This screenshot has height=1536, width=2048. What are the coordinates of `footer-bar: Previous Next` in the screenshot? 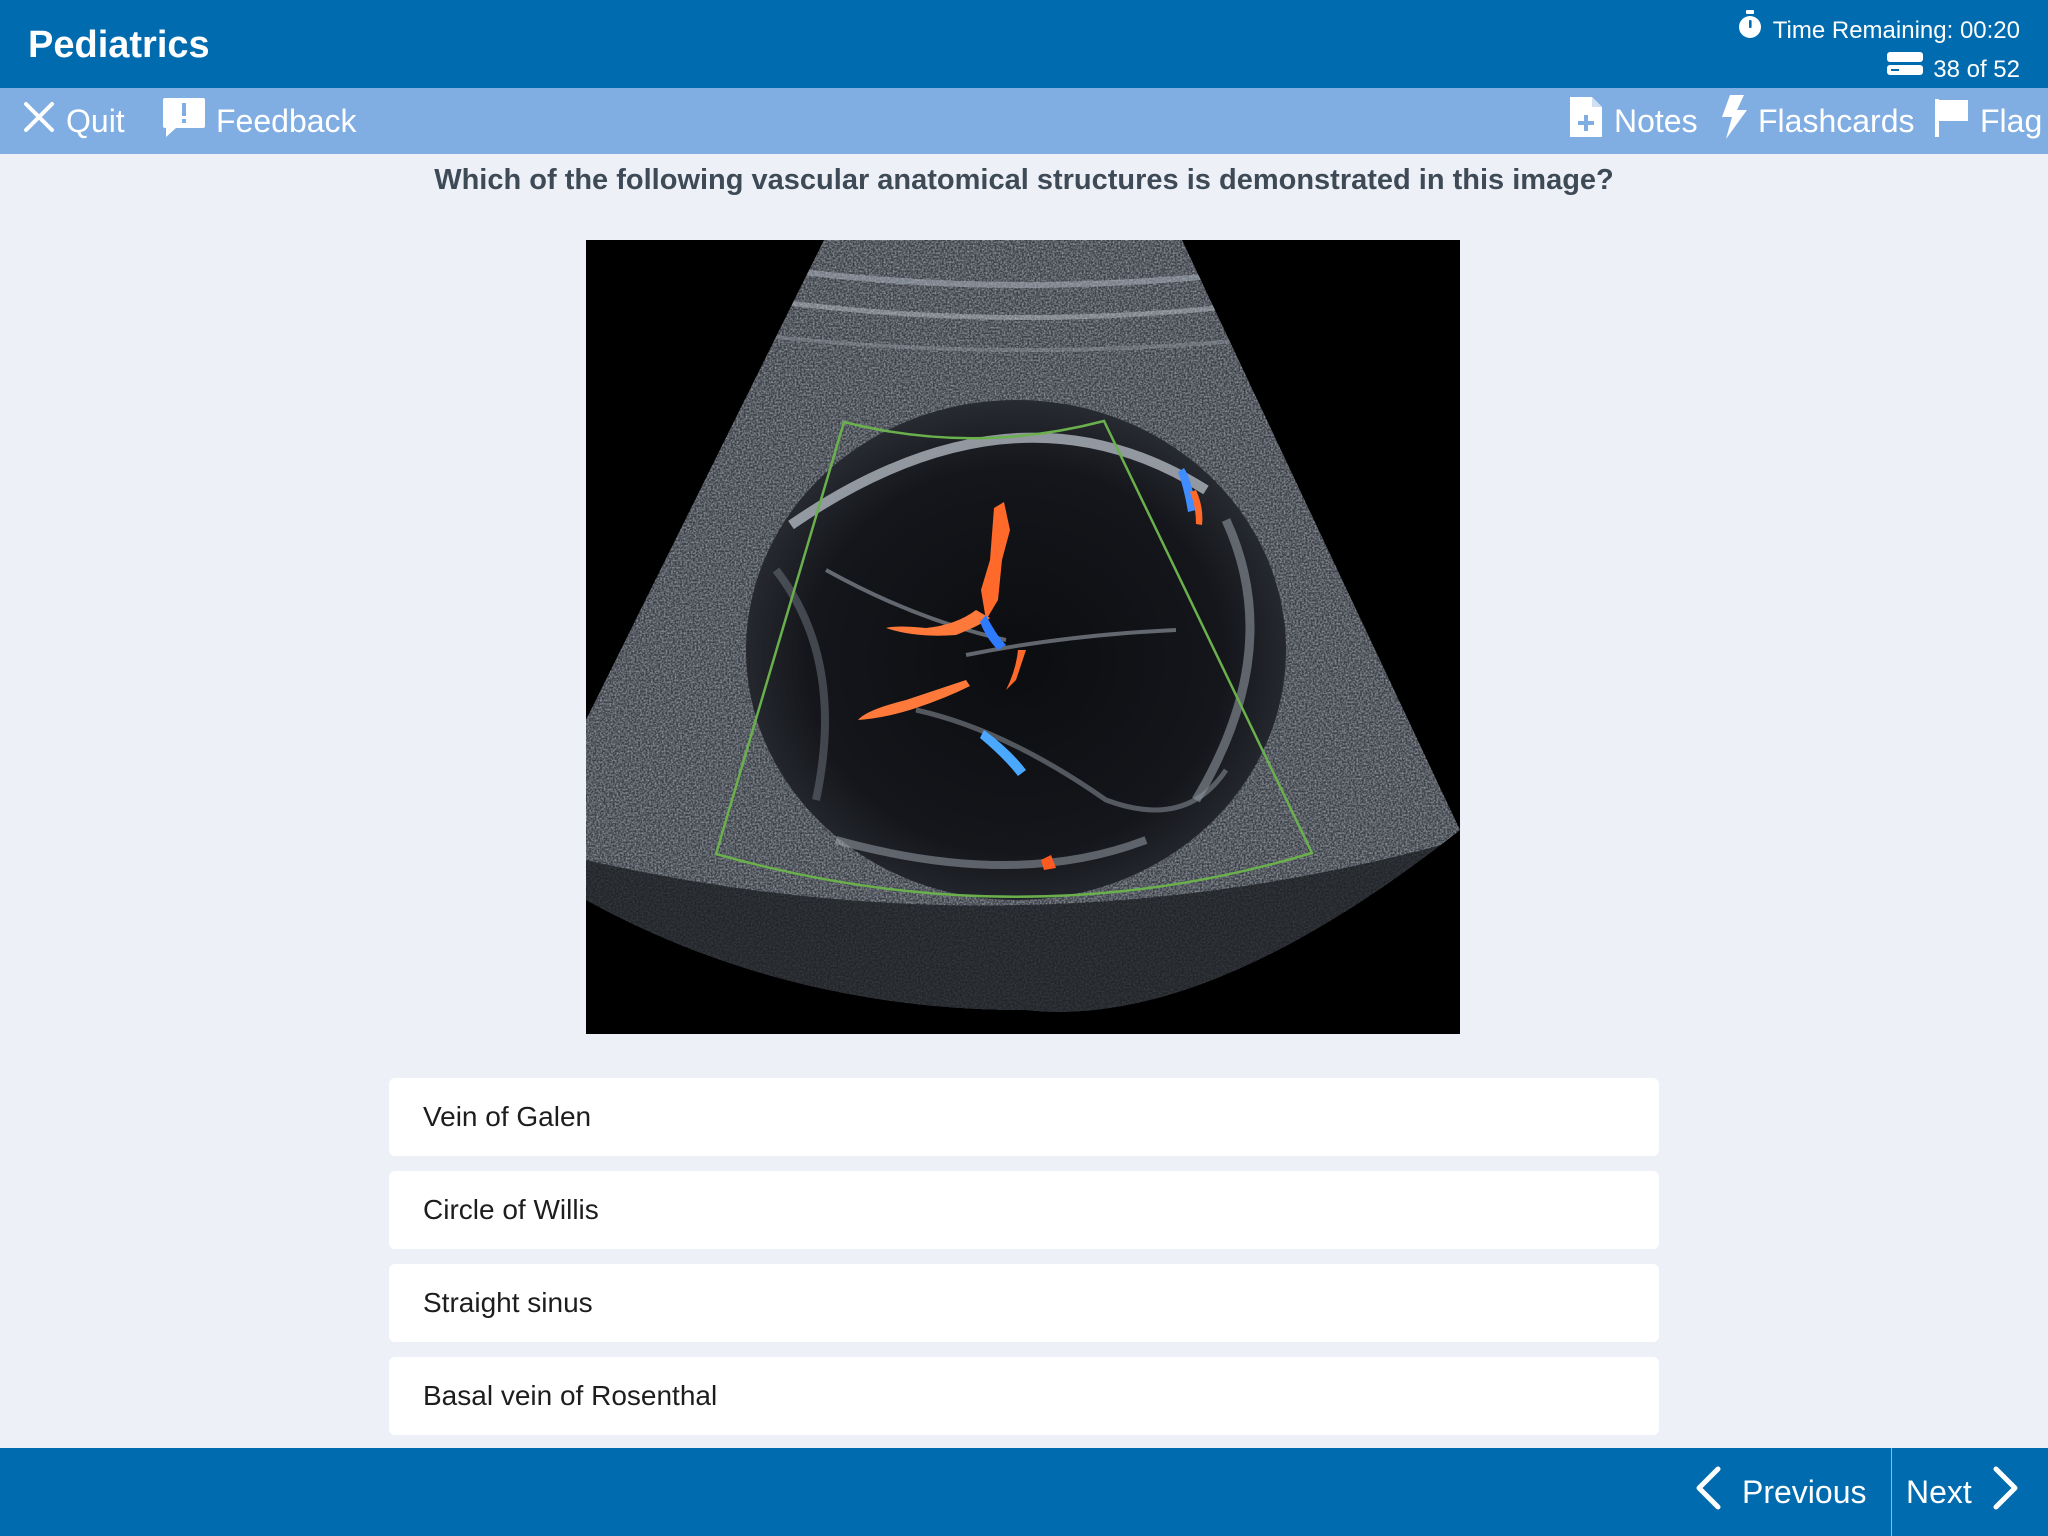 It's located at (1024, 1492).